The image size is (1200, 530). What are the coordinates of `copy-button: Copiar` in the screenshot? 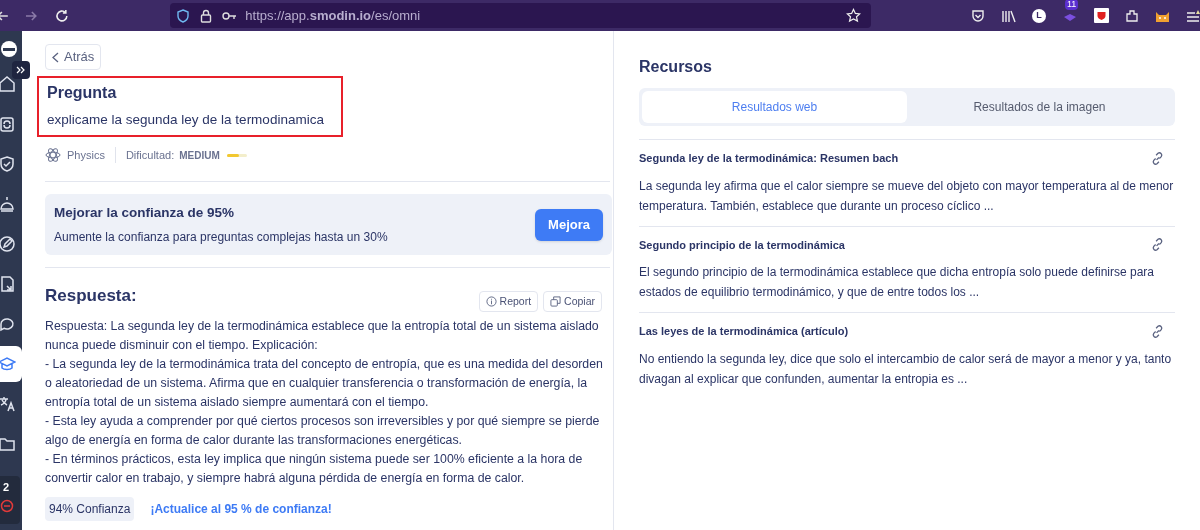 It's located at (572, 301).